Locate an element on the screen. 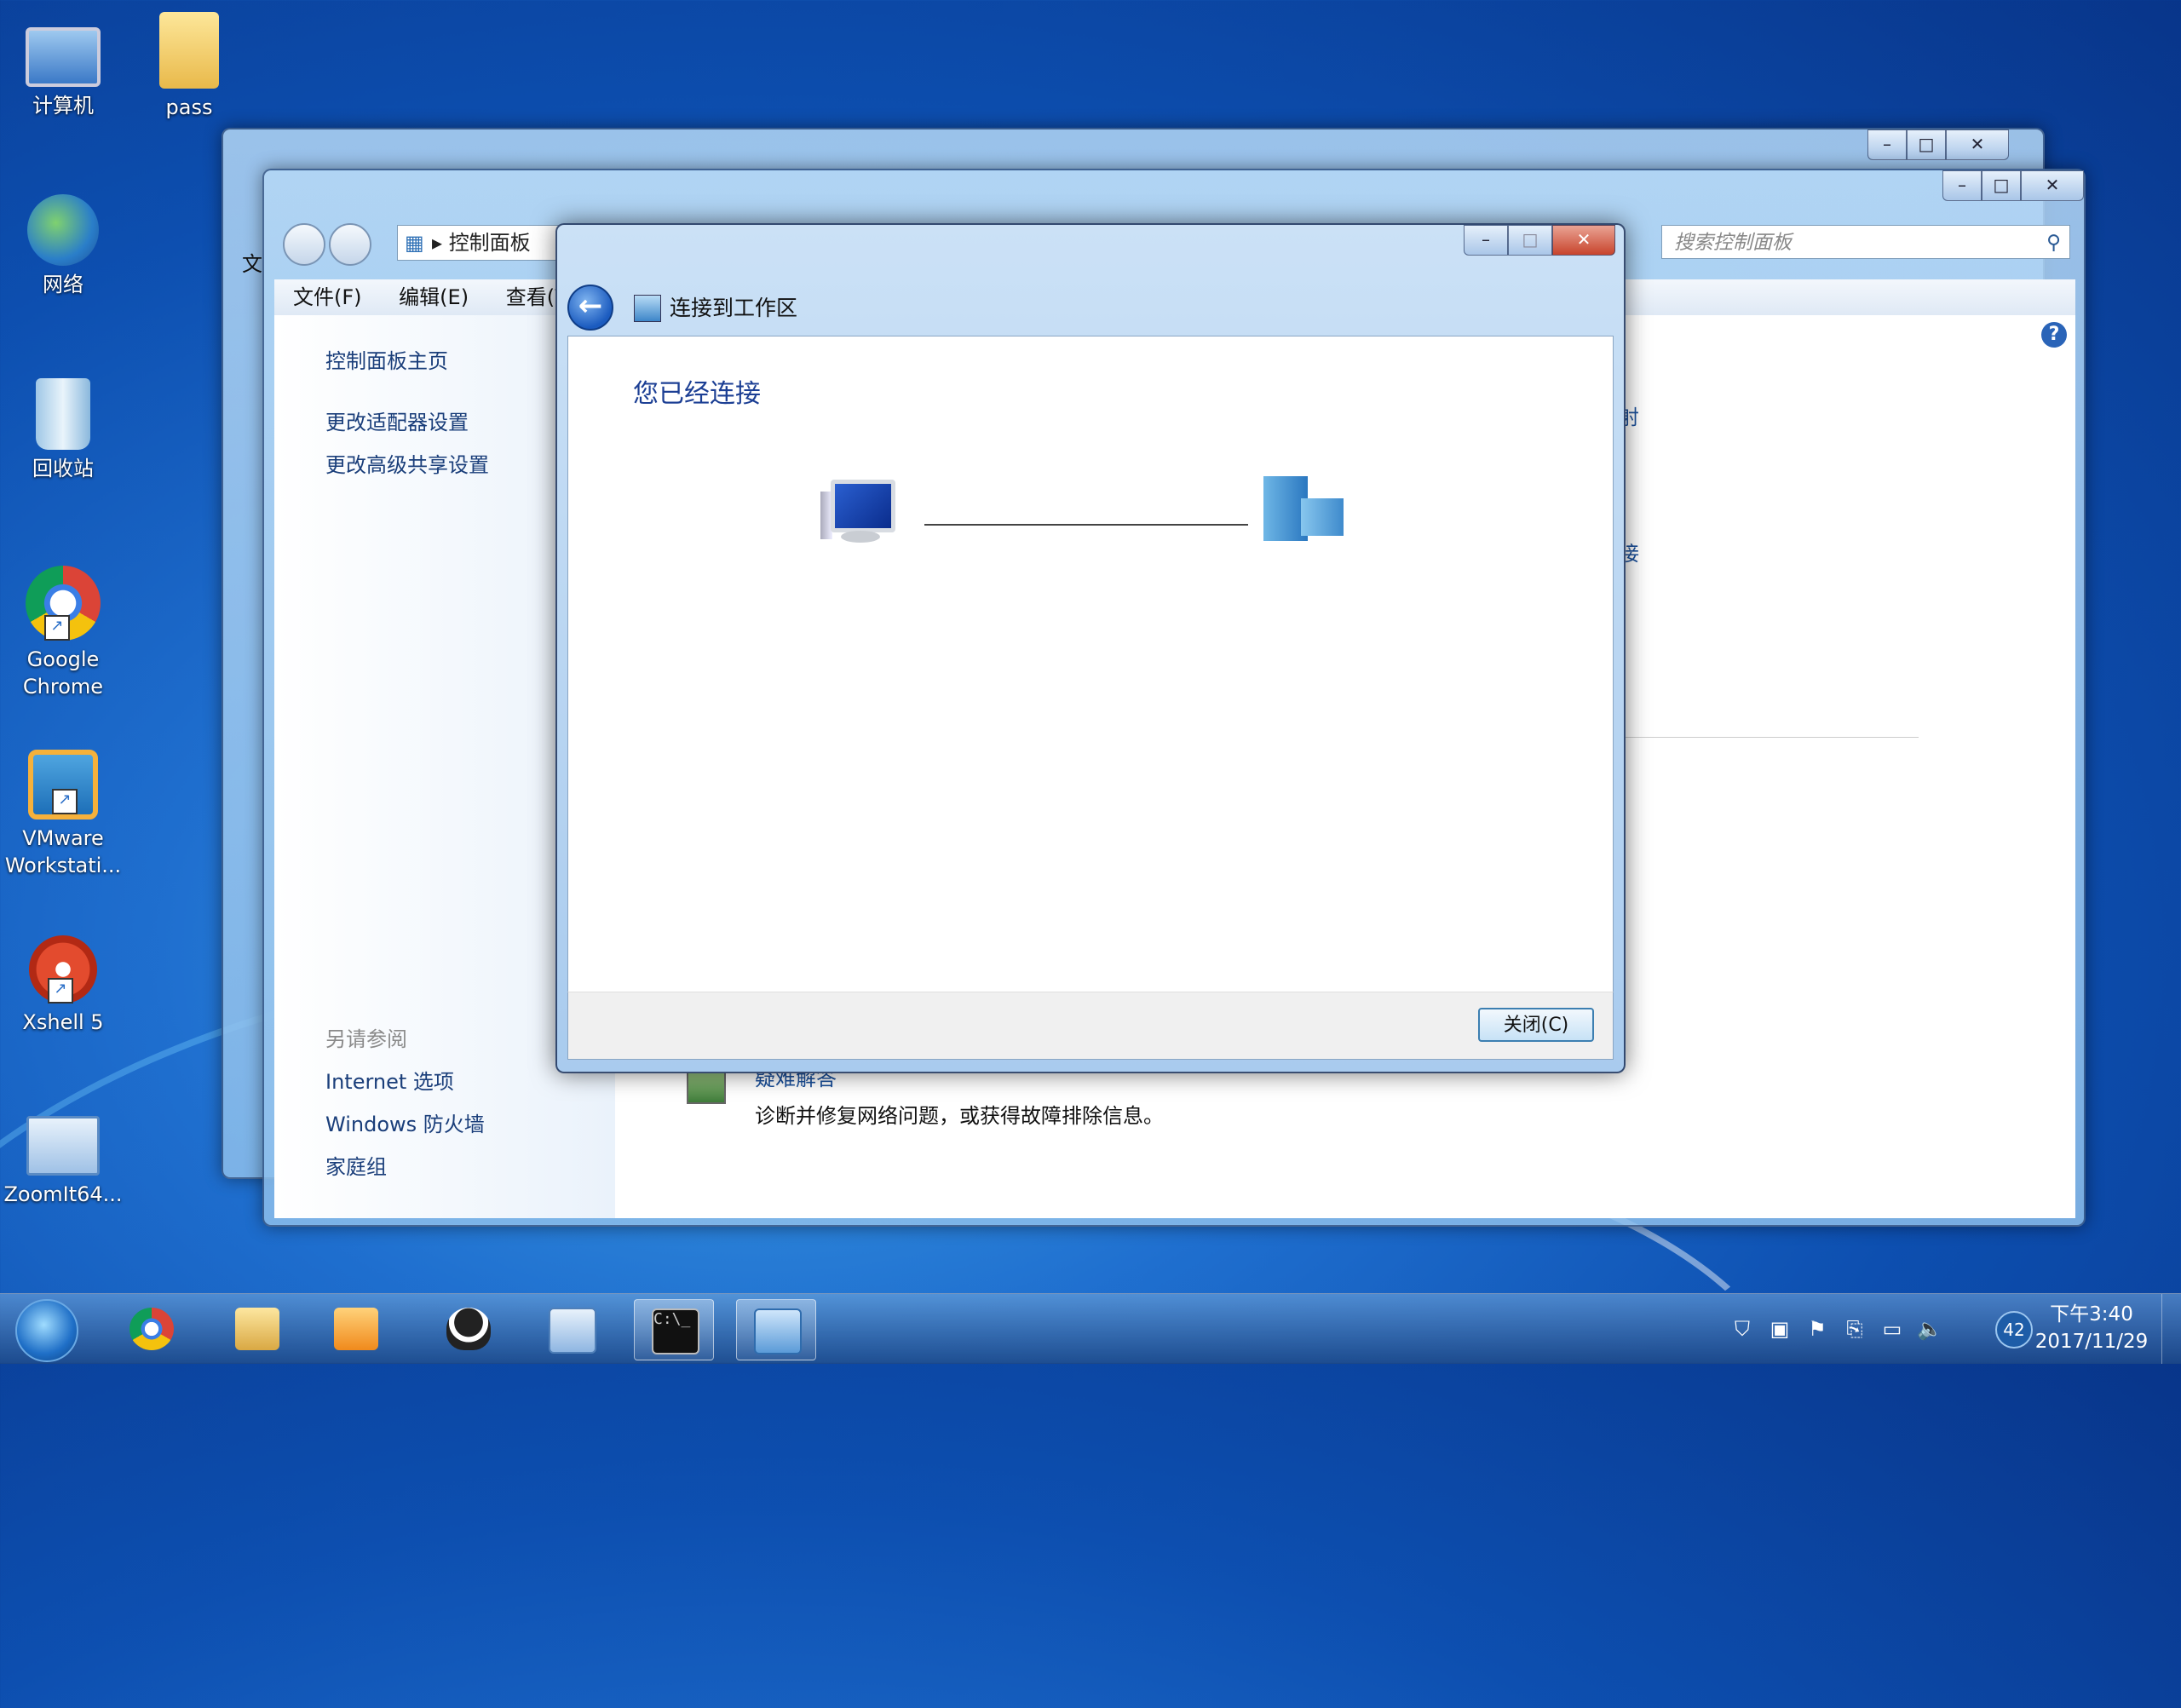 The width and height of the screenshot is (2181, 1708). menu-edit: 编辑(E) is located at coordinates (434, 297).